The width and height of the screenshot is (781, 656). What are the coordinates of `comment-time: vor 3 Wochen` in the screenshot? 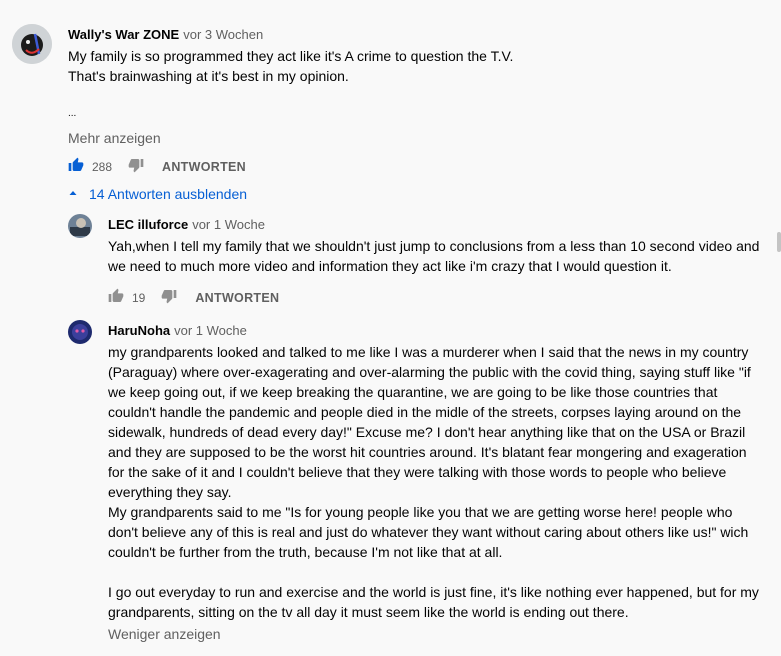 It's located at (223, 34).